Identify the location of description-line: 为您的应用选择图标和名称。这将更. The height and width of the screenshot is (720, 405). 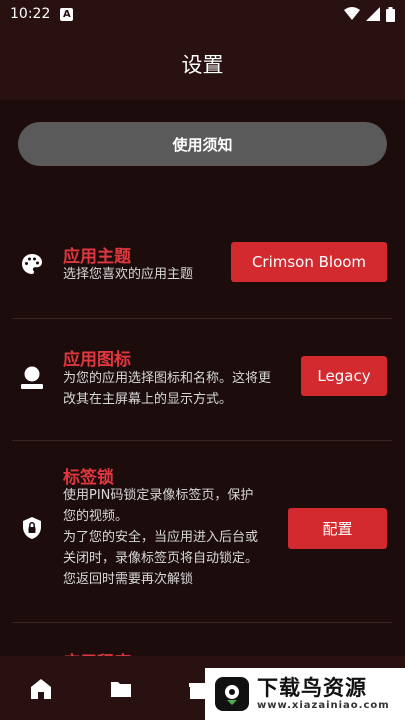
(167, 378).